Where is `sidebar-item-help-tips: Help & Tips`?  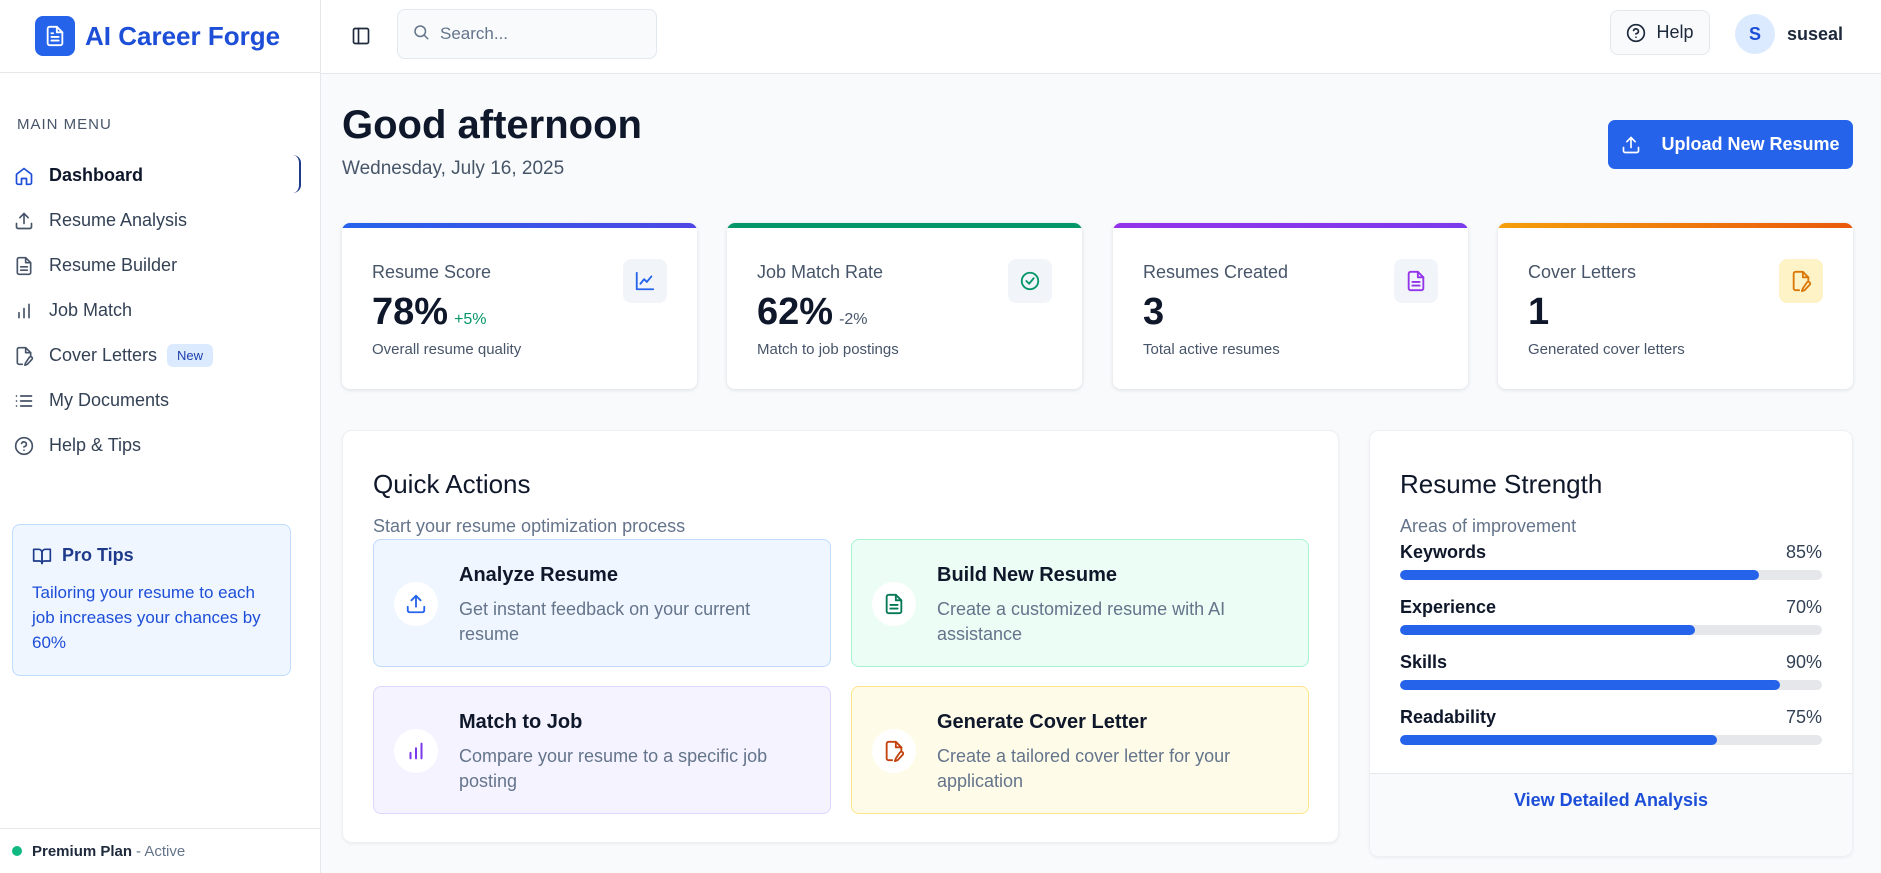 sidebar-item-help-tips: Help & Tips is located at coordinates (150, 445).